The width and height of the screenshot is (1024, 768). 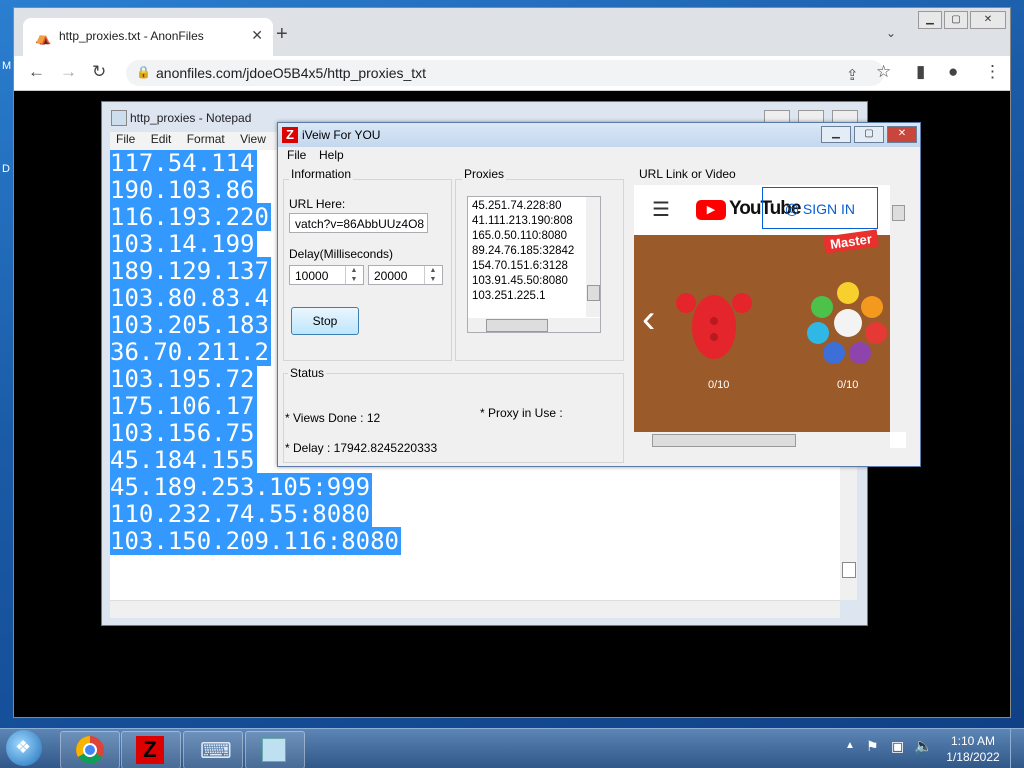 I want to click on list-item: 45.251.74.228:80, so click(x=534, y=206).